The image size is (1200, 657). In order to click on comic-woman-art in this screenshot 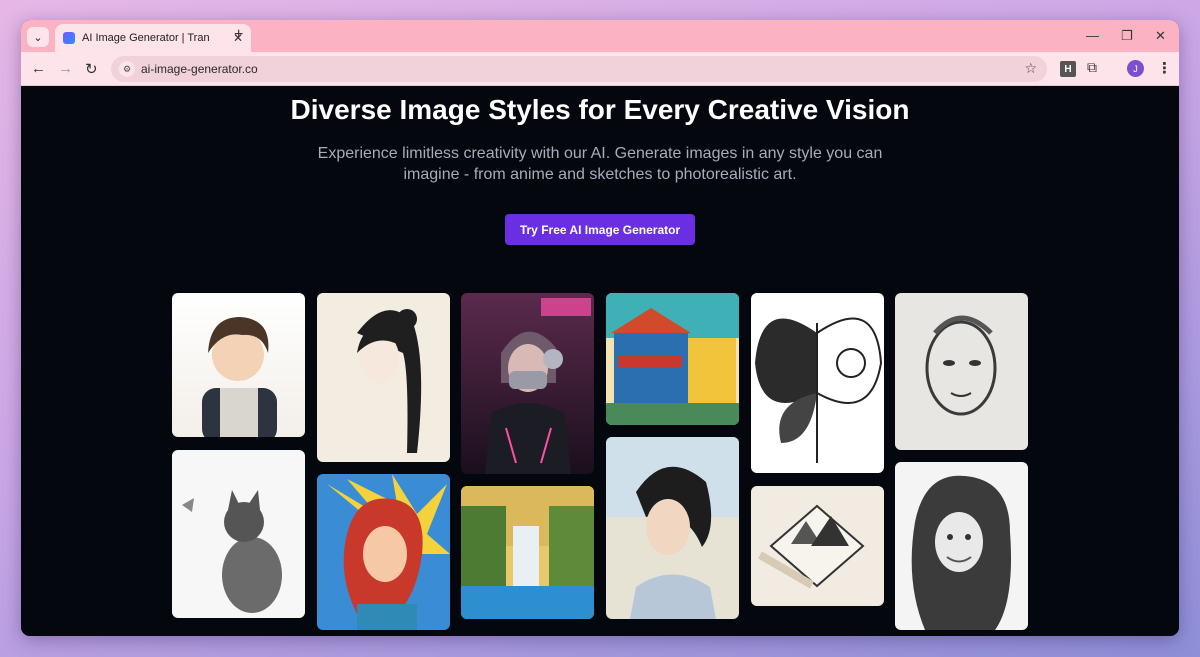, I will do `click(388, 552)`.